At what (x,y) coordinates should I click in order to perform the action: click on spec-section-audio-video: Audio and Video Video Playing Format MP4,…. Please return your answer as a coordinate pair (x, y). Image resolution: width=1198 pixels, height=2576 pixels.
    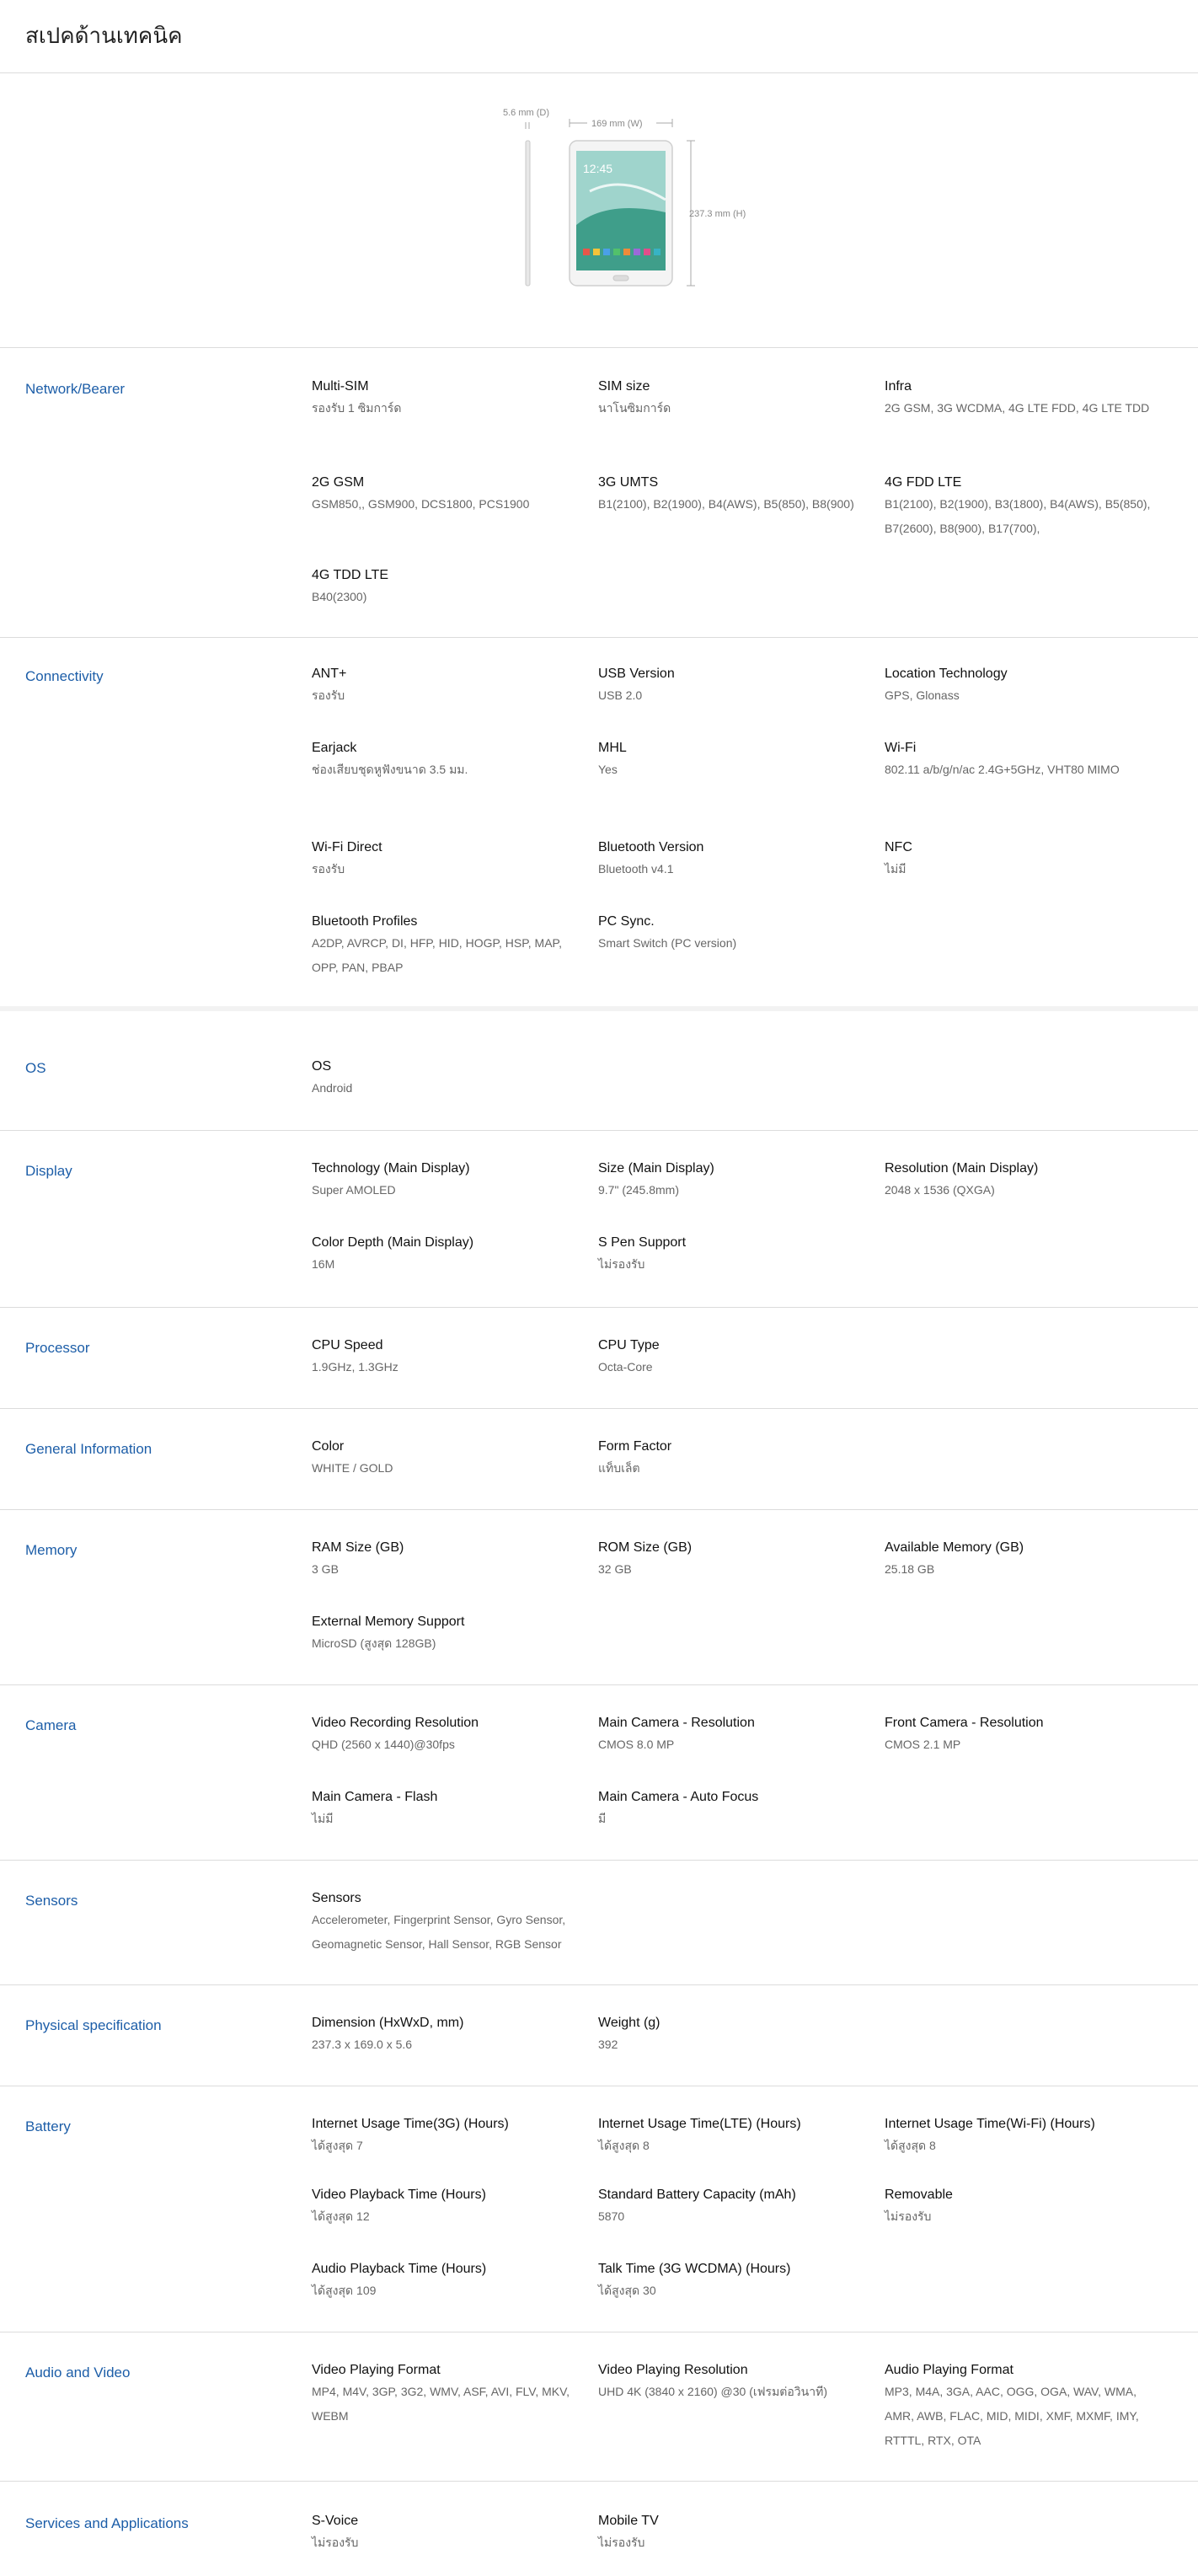
    Looking at the image, I should click on (599, 2407).